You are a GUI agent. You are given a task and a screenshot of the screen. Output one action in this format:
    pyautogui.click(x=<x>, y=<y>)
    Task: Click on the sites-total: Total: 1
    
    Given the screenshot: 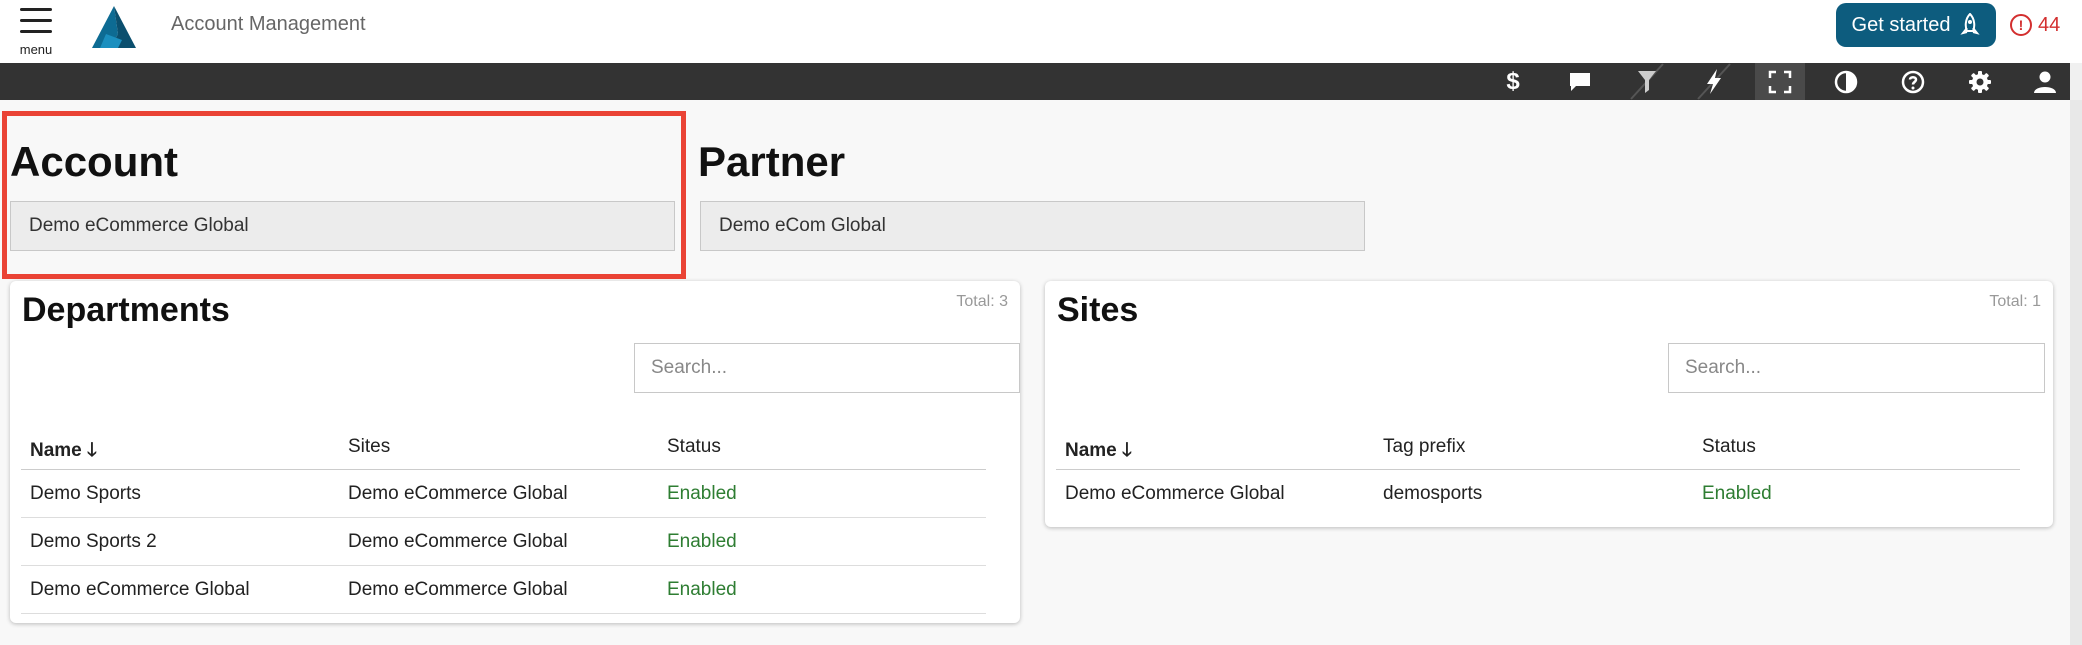 What is the action you would take?
    pyautogui.click(x=2015, y=301)
    